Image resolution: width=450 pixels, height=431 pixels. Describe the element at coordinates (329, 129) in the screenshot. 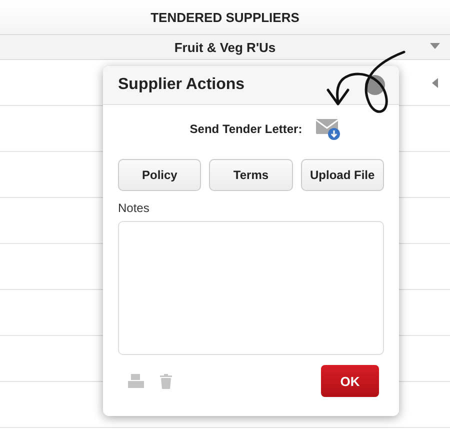

I see `envelope-download-icon` at that location.